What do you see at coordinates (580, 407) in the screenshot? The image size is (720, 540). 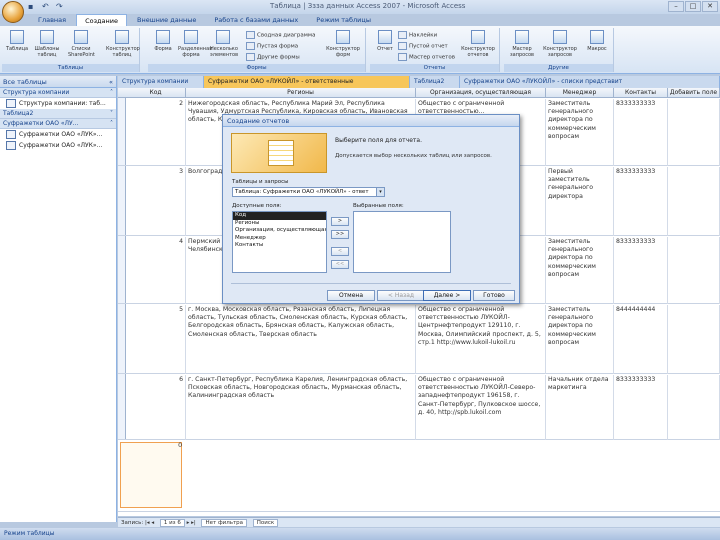 I see `cell-manager: Начальник отдела маркетинга` at bounding box center [580, 407].